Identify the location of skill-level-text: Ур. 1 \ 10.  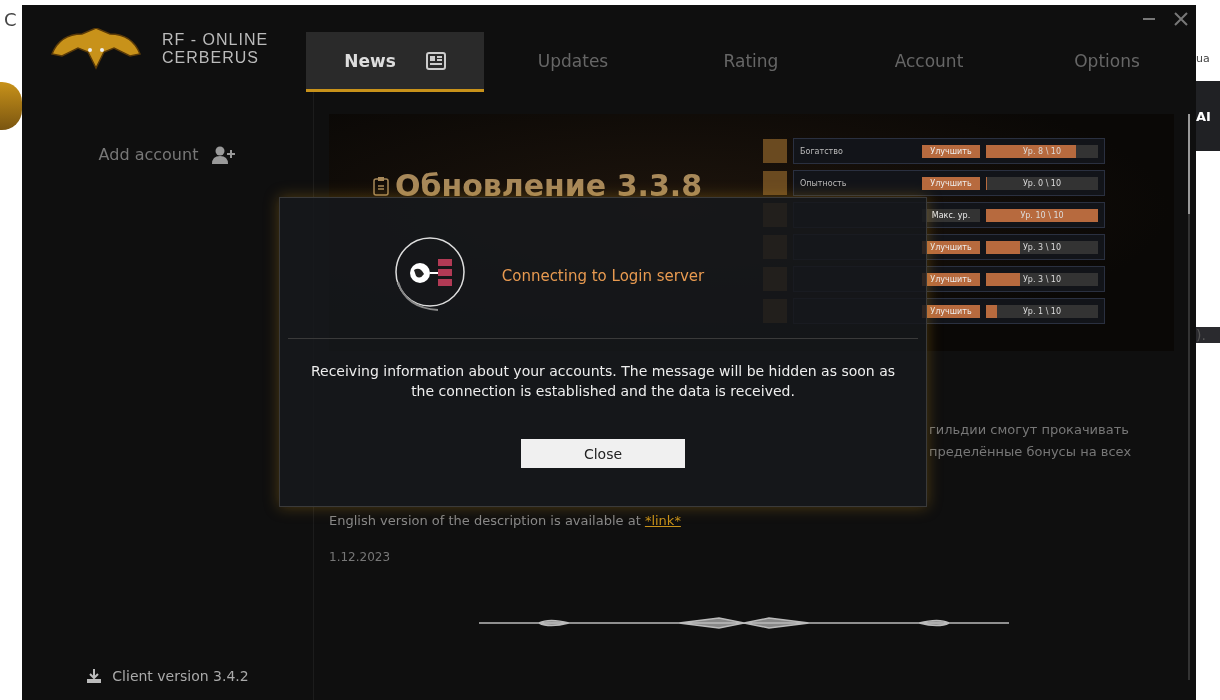
(1042, 311).